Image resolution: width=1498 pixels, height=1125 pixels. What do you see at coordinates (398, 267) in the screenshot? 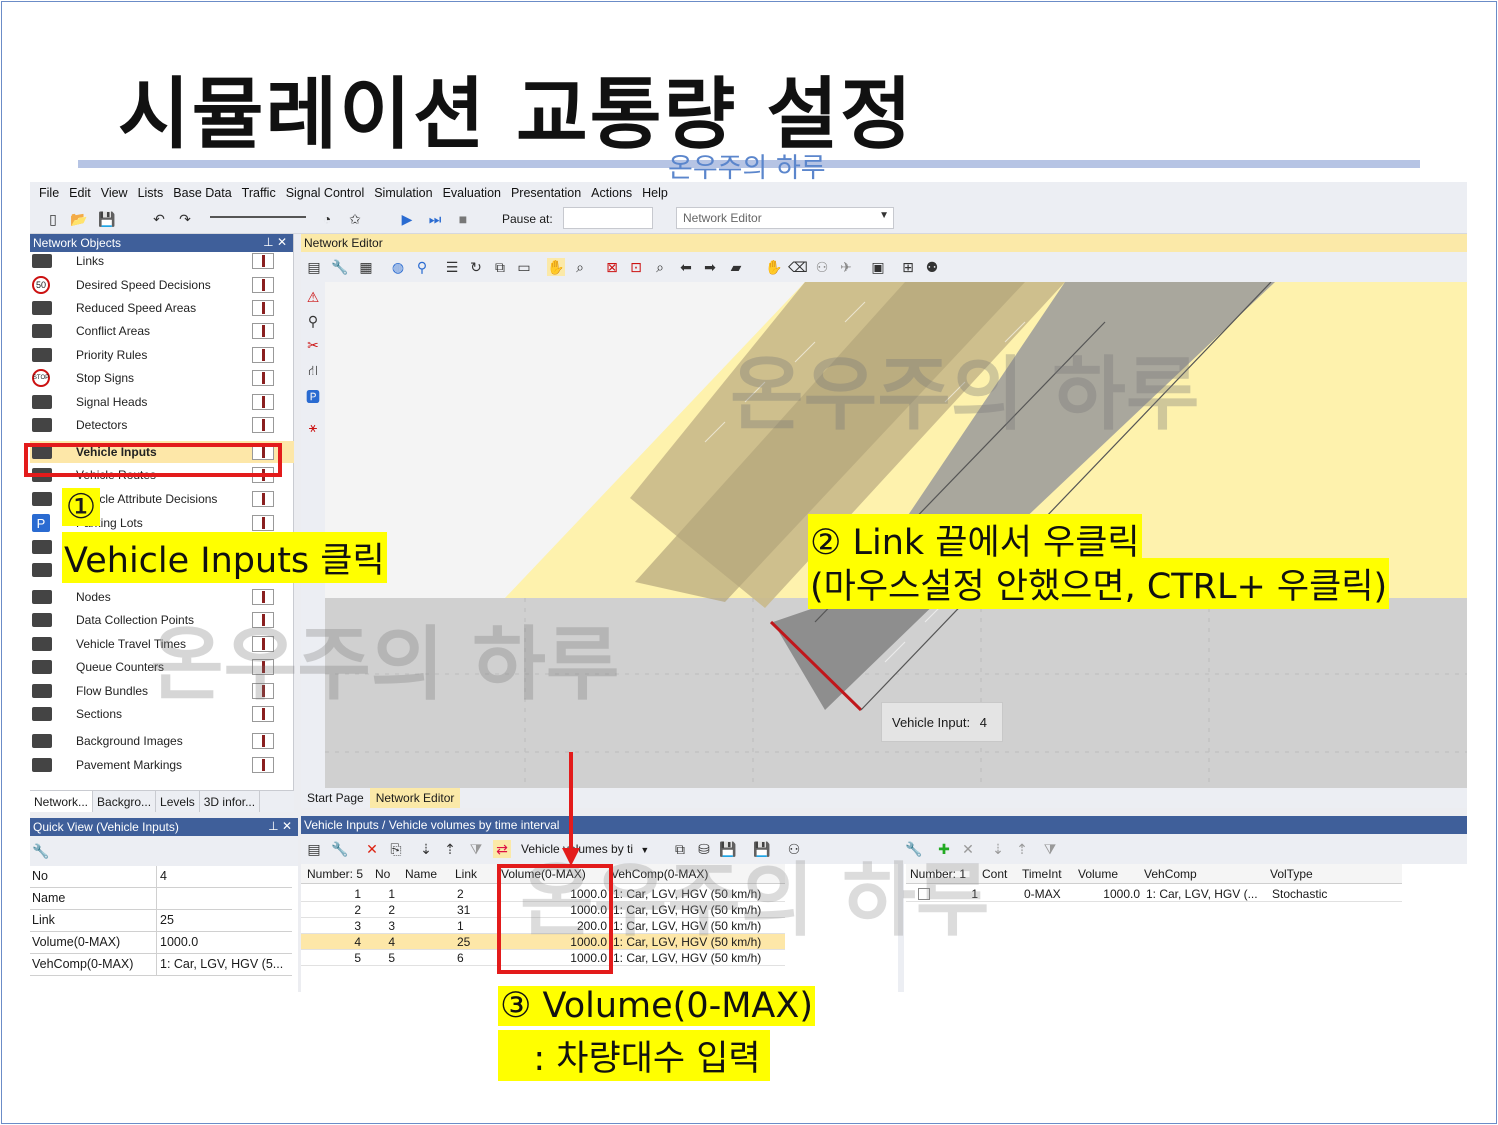
I see `globe-icon: ◍` at bounding box center [398, 267].